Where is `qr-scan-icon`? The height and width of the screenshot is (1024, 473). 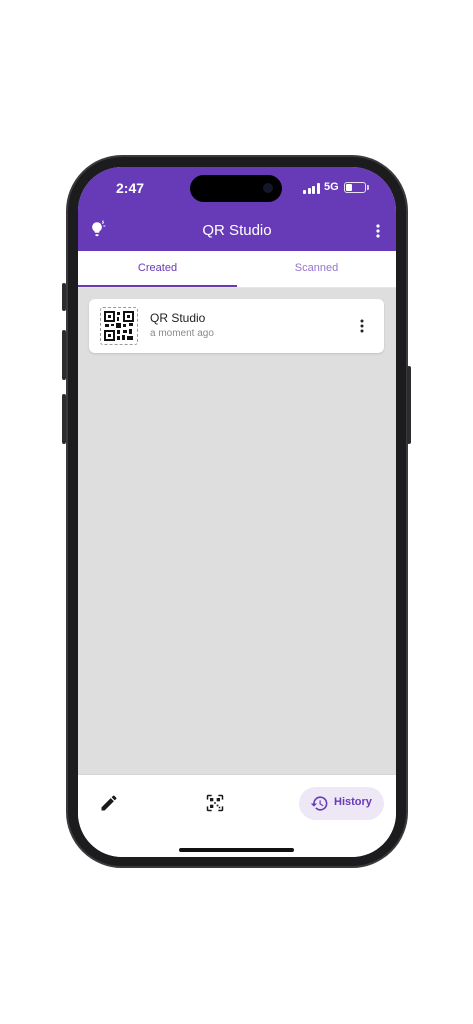 qr-scan-icon is located at coordinates (215, 803).